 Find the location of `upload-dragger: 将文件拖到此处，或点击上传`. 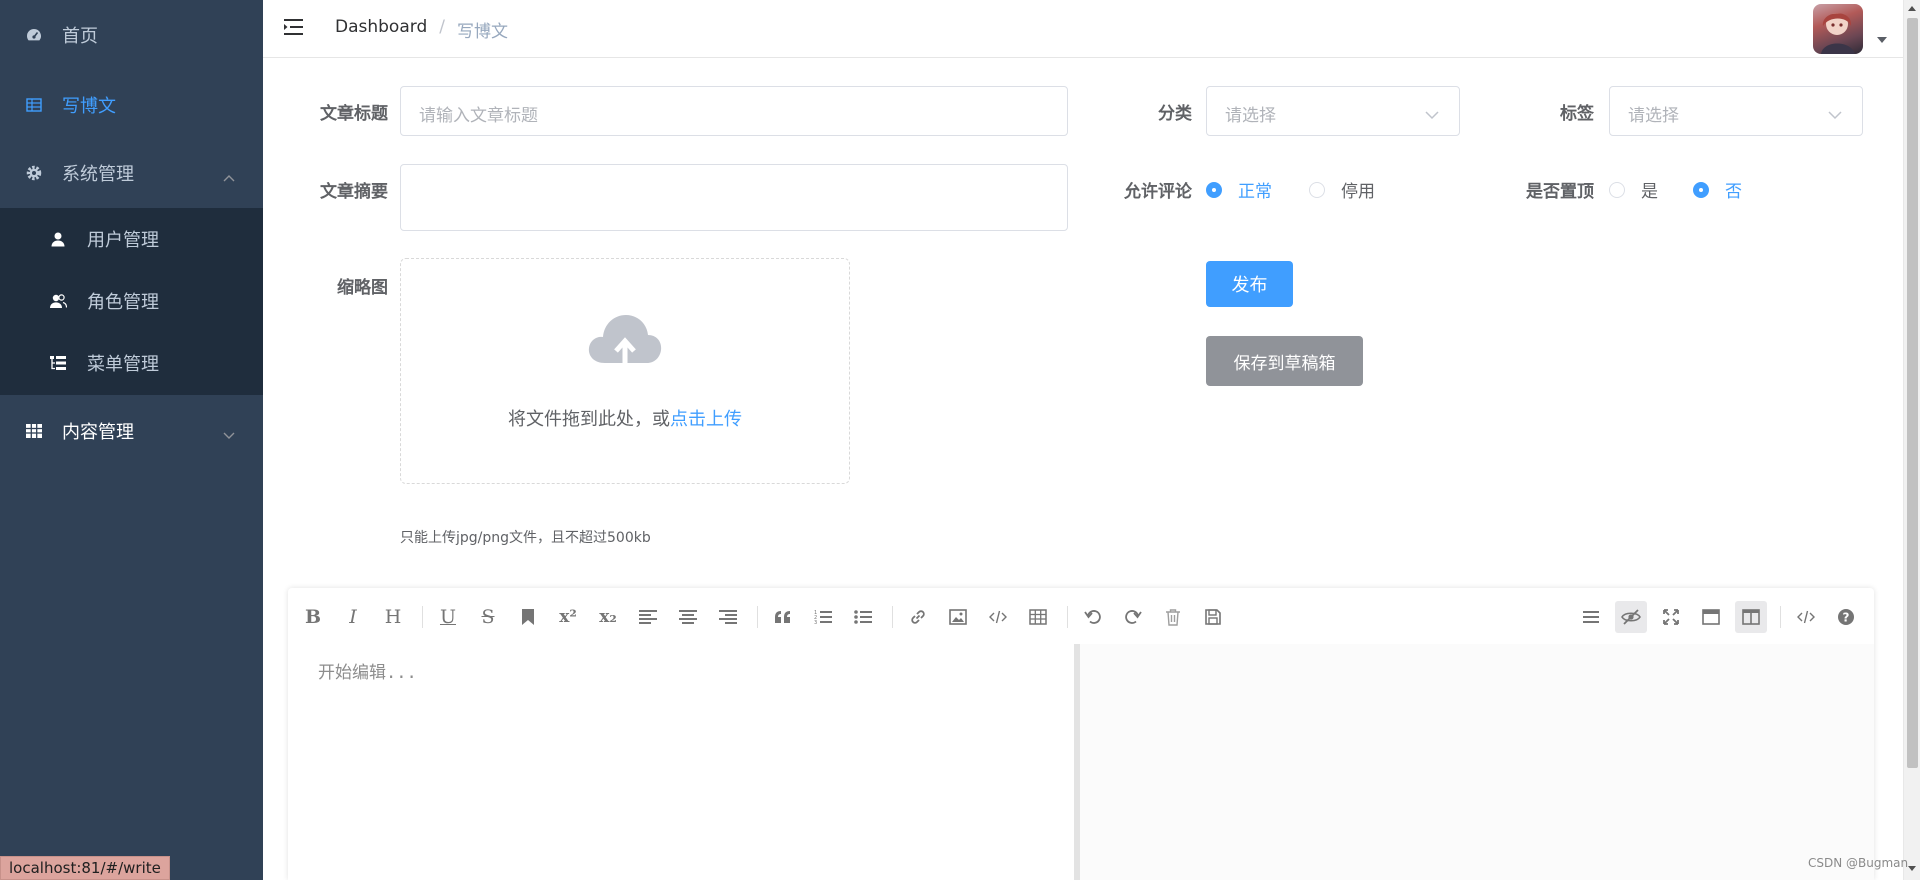

upload-dragger: 将文件拖到此处，或点击上传 is located at coordinates (625, 371).